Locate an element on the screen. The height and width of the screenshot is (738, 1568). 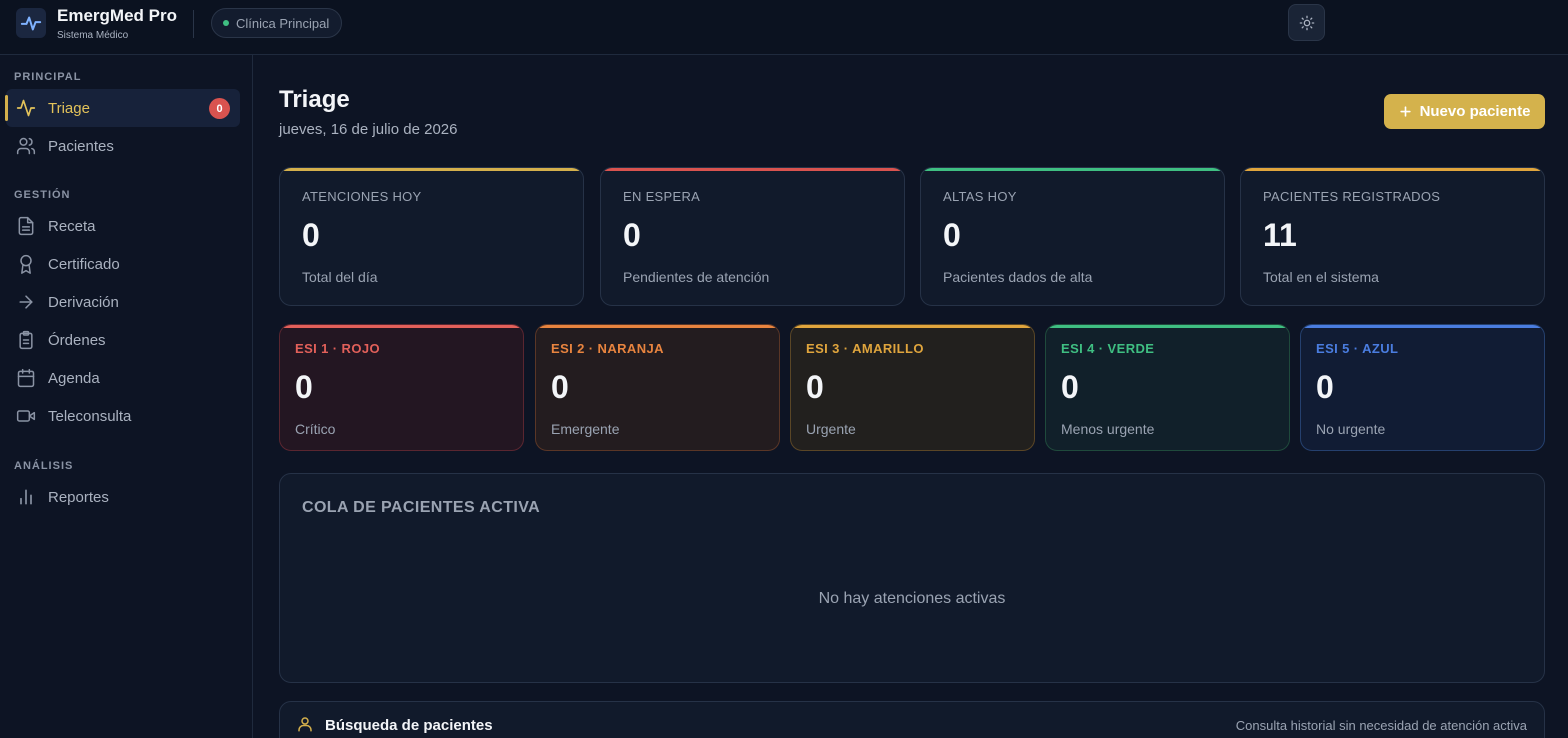
sidebar-item-derivacion: Derivación is located at coordinates (123, 302).